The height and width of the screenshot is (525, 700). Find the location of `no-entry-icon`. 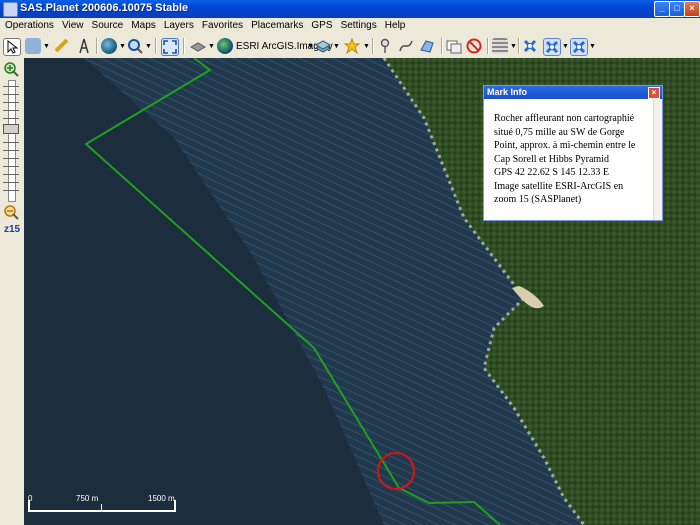

no-entry-icon is located at coordinates (474, 46).